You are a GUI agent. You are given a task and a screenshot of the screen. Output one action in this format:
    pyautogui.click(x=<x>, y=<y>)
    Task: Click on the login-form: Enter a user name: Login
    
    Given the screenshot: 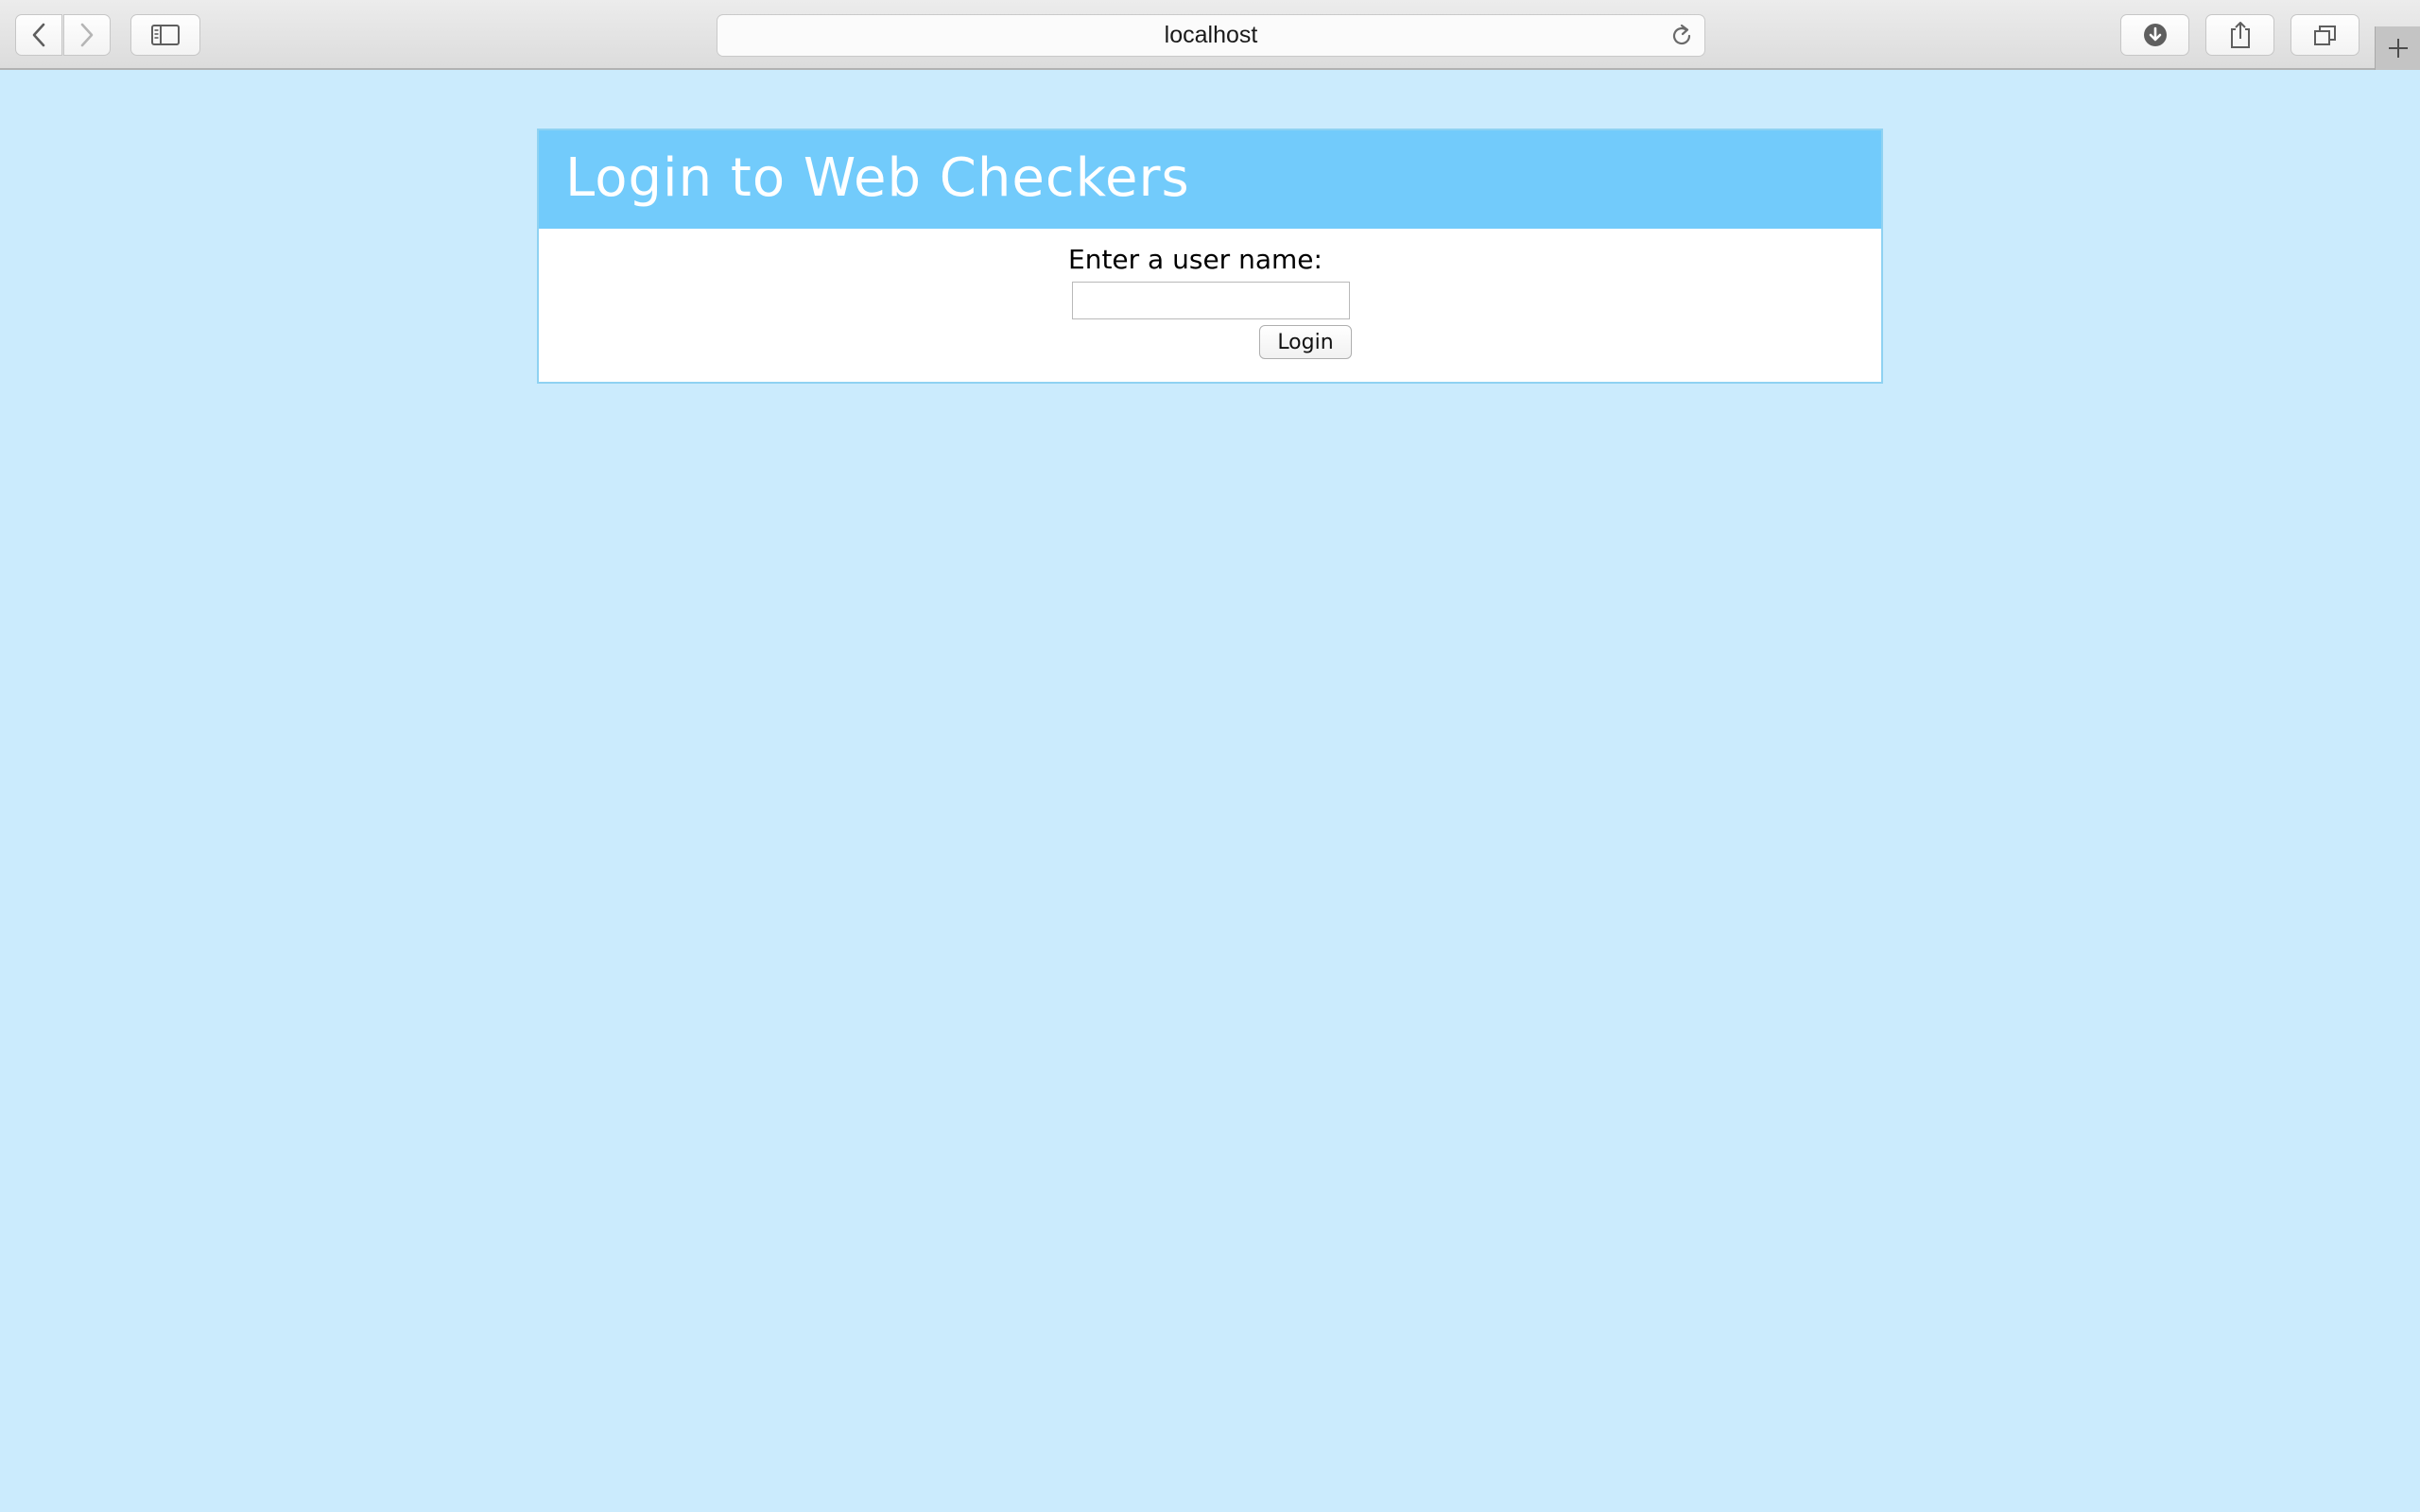 What is the action you would take?
    pyautogui.click(x=1210, y=306)
    